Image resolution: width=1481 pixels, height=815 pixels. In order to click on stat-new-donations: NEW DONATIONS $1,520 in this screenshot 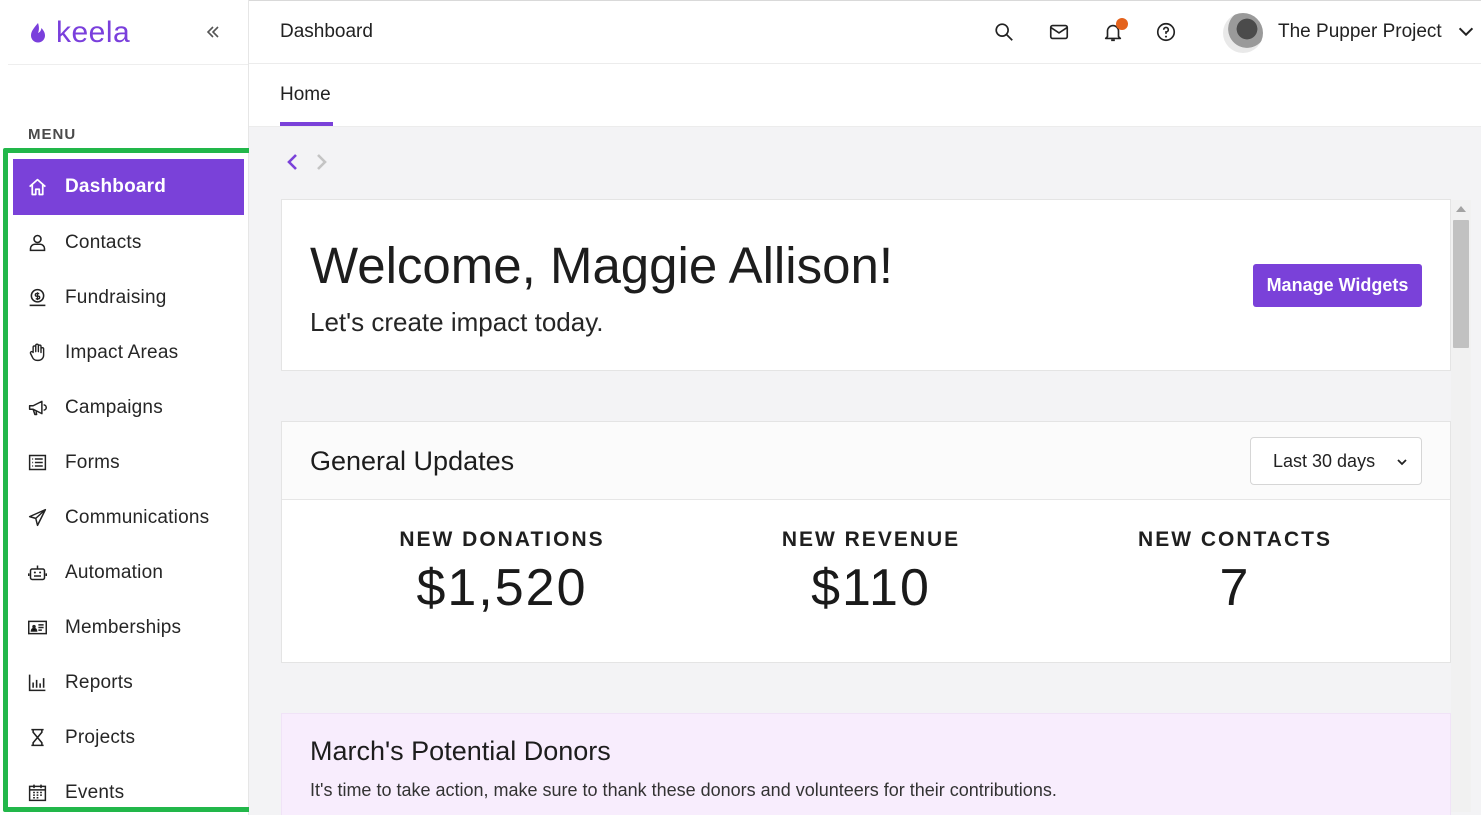, I will do `click(502, 573)`.